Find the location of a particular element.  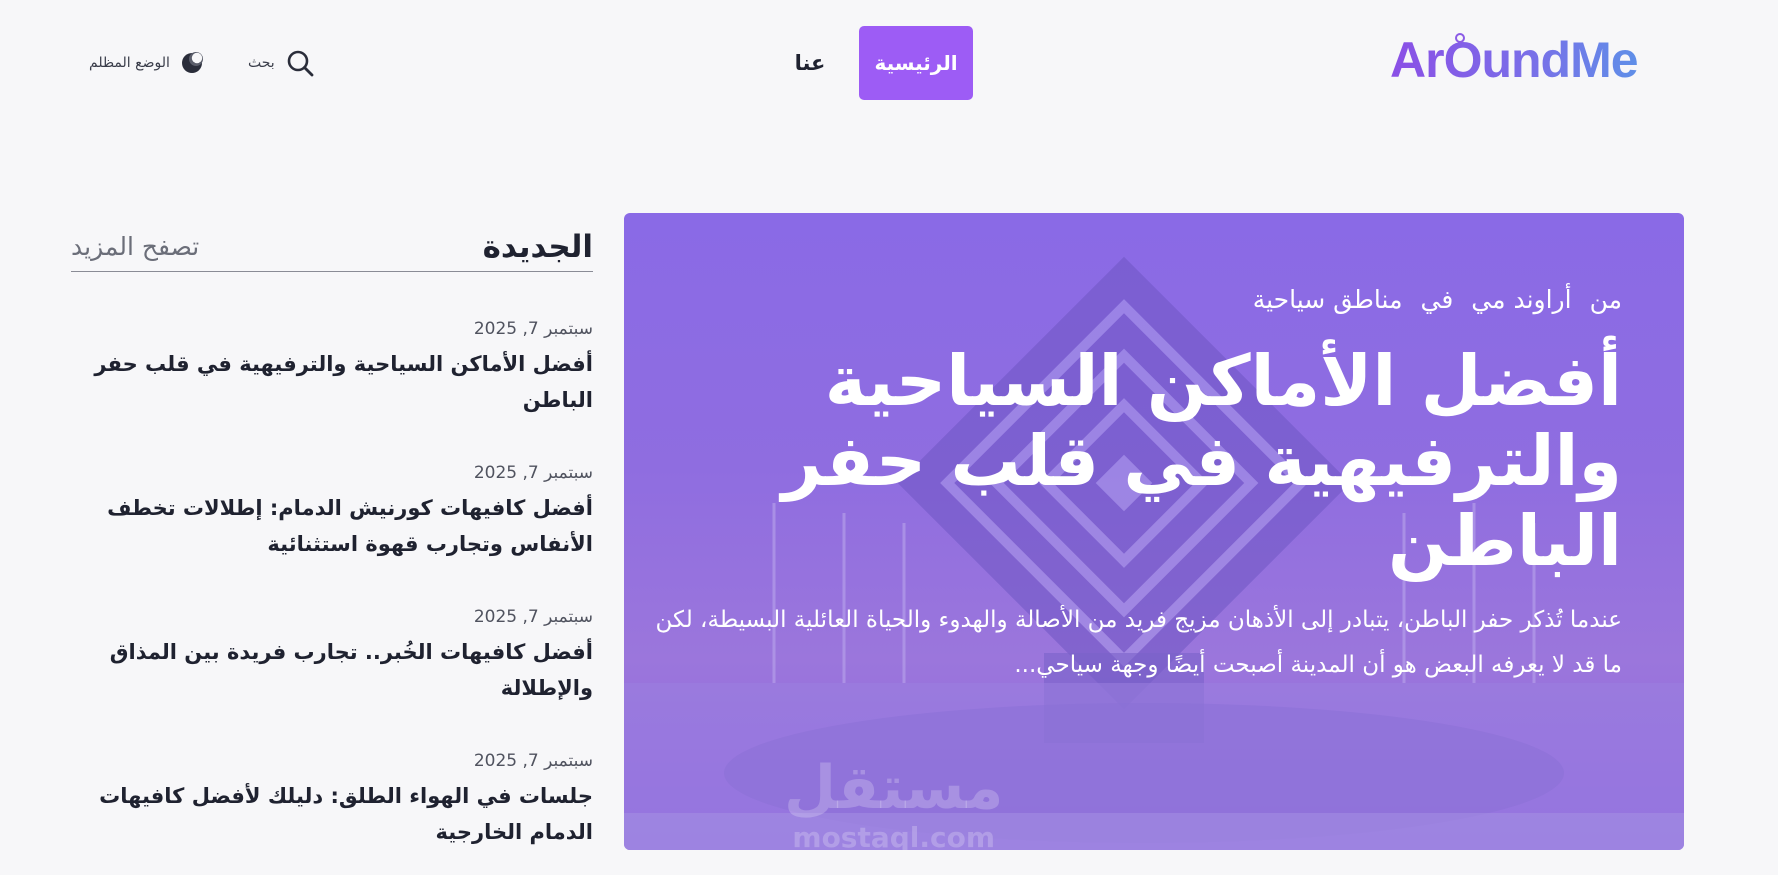

meta-in: في is located at coordinates (1437, 299).